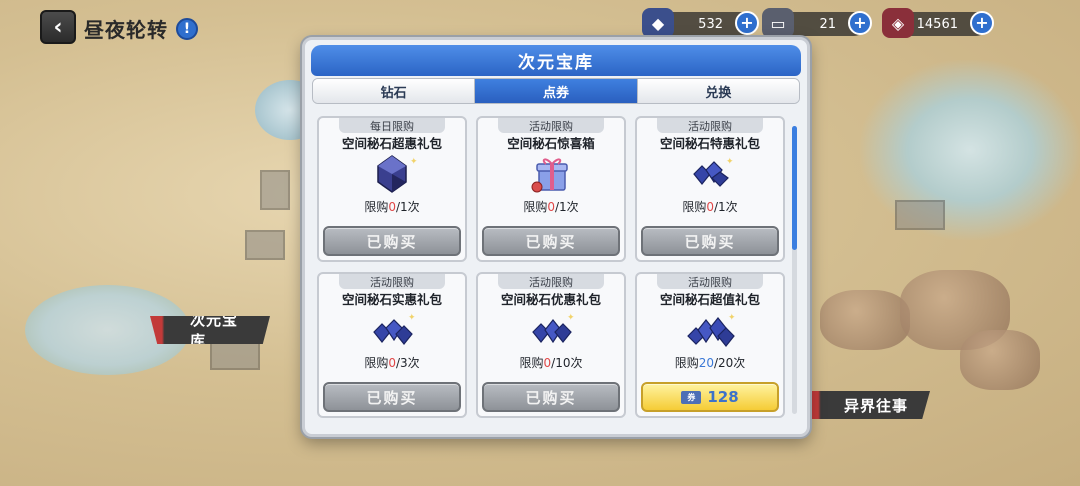  I want to click on resource-crystal: ◆ 532 +, so click(700, 23).